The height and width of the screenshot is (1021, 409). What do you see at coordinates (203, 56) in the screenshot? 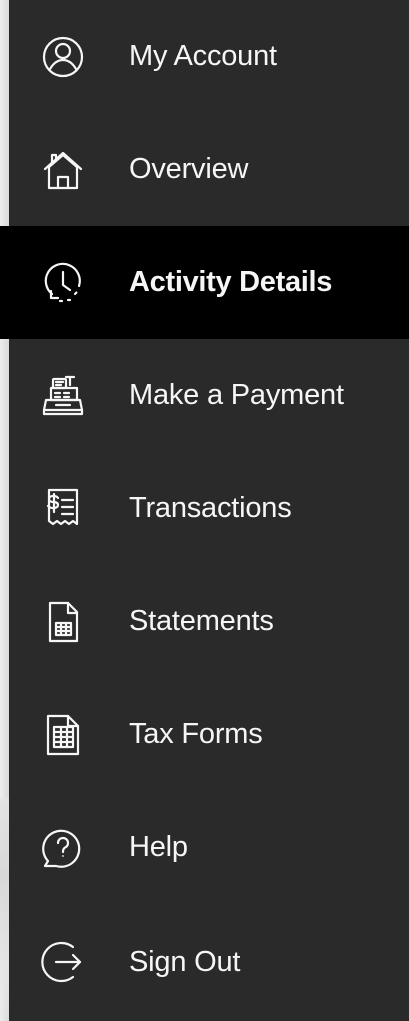
I see `menu-item-label: My Account` at bounding box center [203, 56].